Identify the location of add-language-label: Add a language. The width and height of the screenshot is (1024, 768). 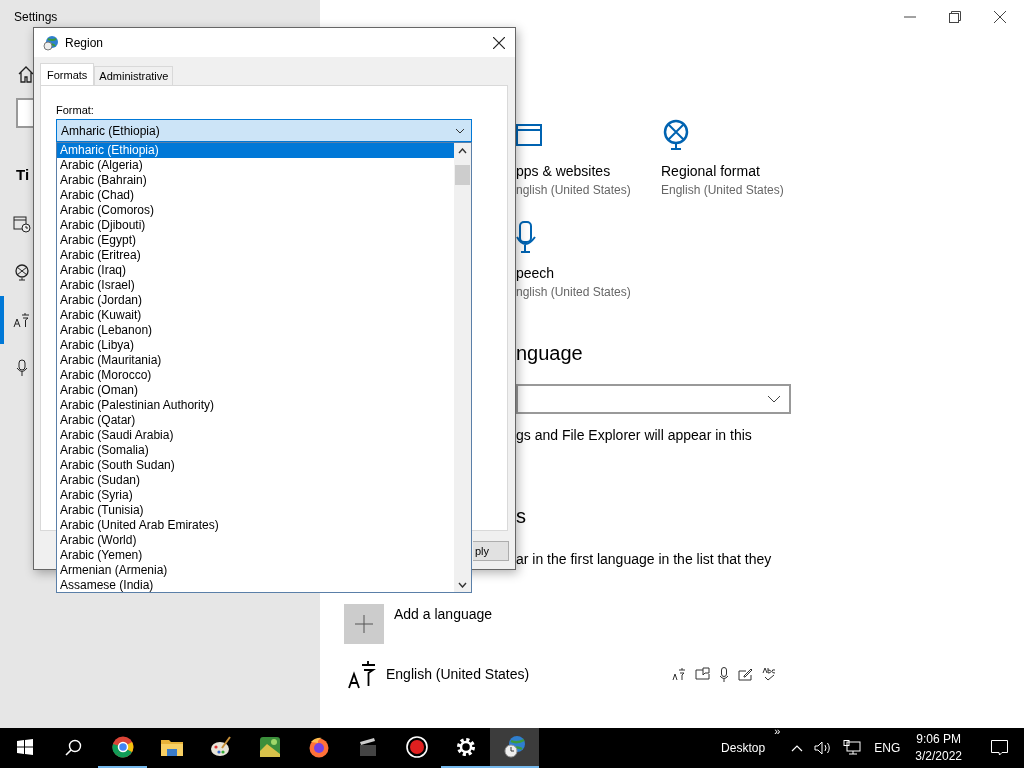
(443, 614).